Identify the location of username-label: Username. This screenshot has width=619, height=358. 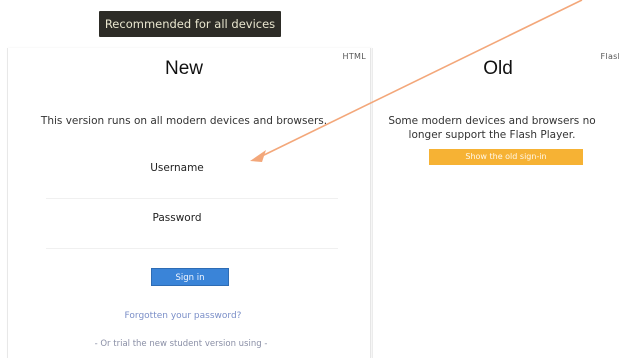
(177, 168).